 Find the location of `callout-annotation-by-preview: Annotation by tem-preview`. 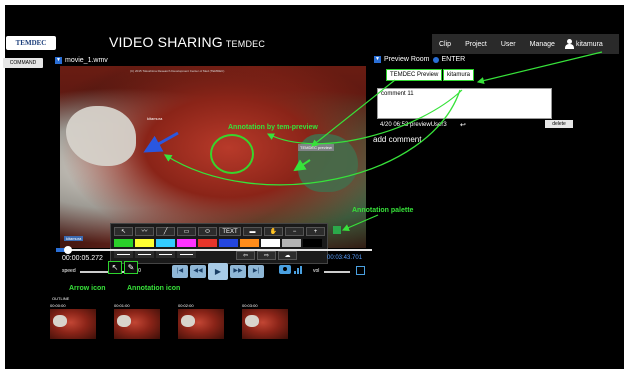

callout-annotation-by-preview: Annotation by tem-preview is located at coordinates (273, 127).